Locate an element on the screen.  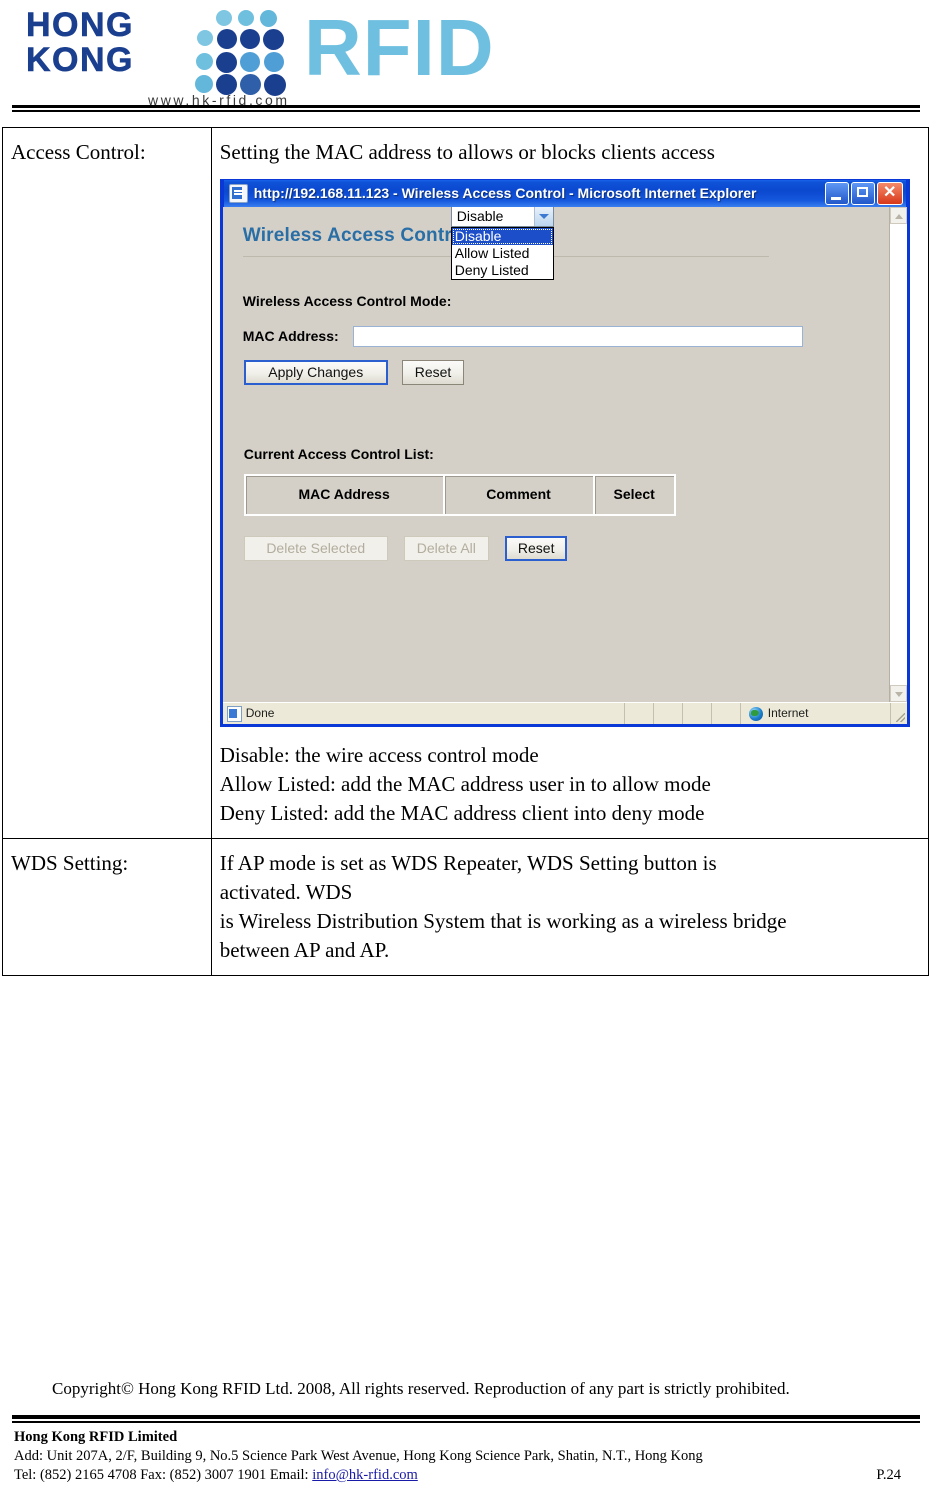
logo-dot-grid-icon is located at coordinates (249, 53).